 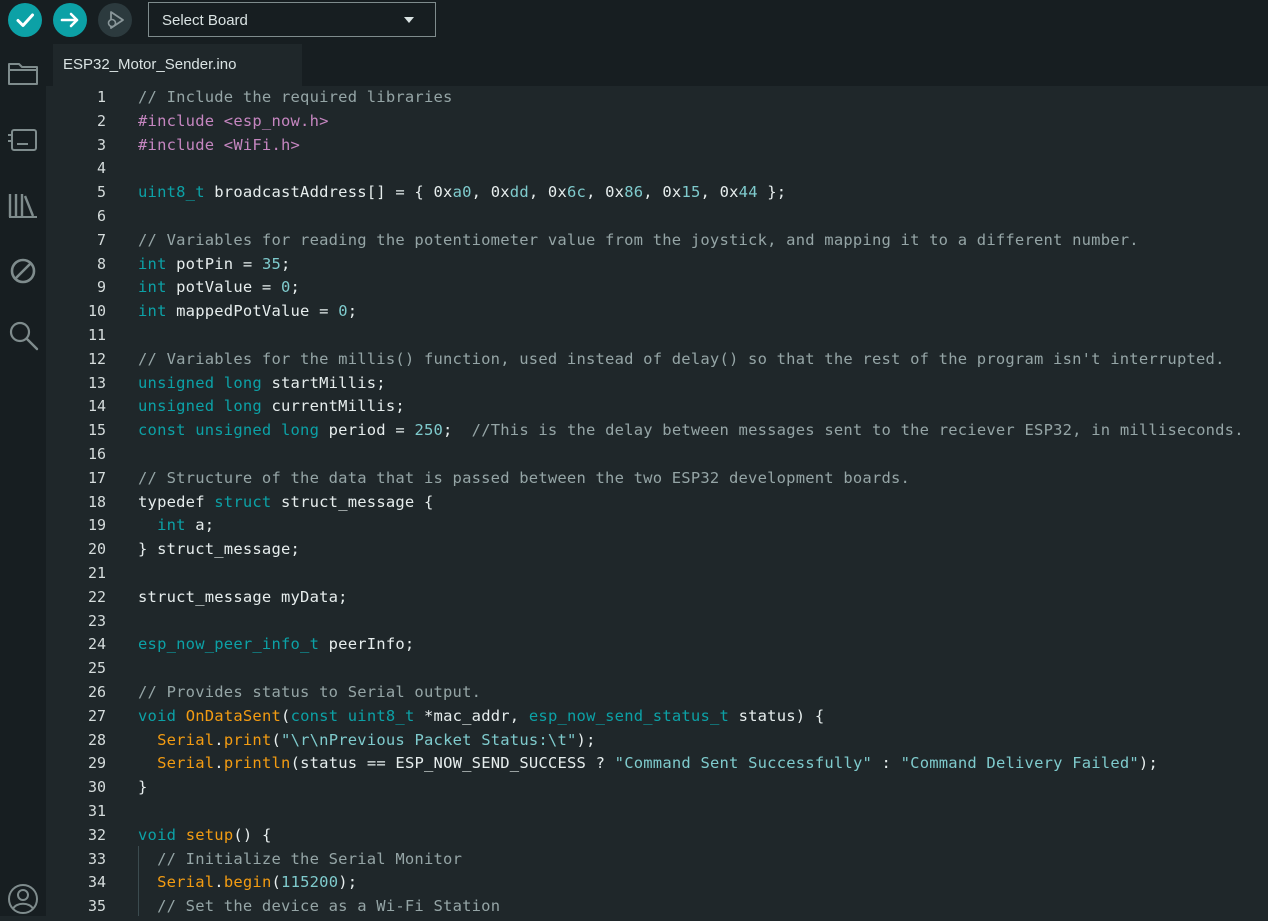 I want to click on code-token: esp_now_peer_info_t, so click(x=229, y=644).